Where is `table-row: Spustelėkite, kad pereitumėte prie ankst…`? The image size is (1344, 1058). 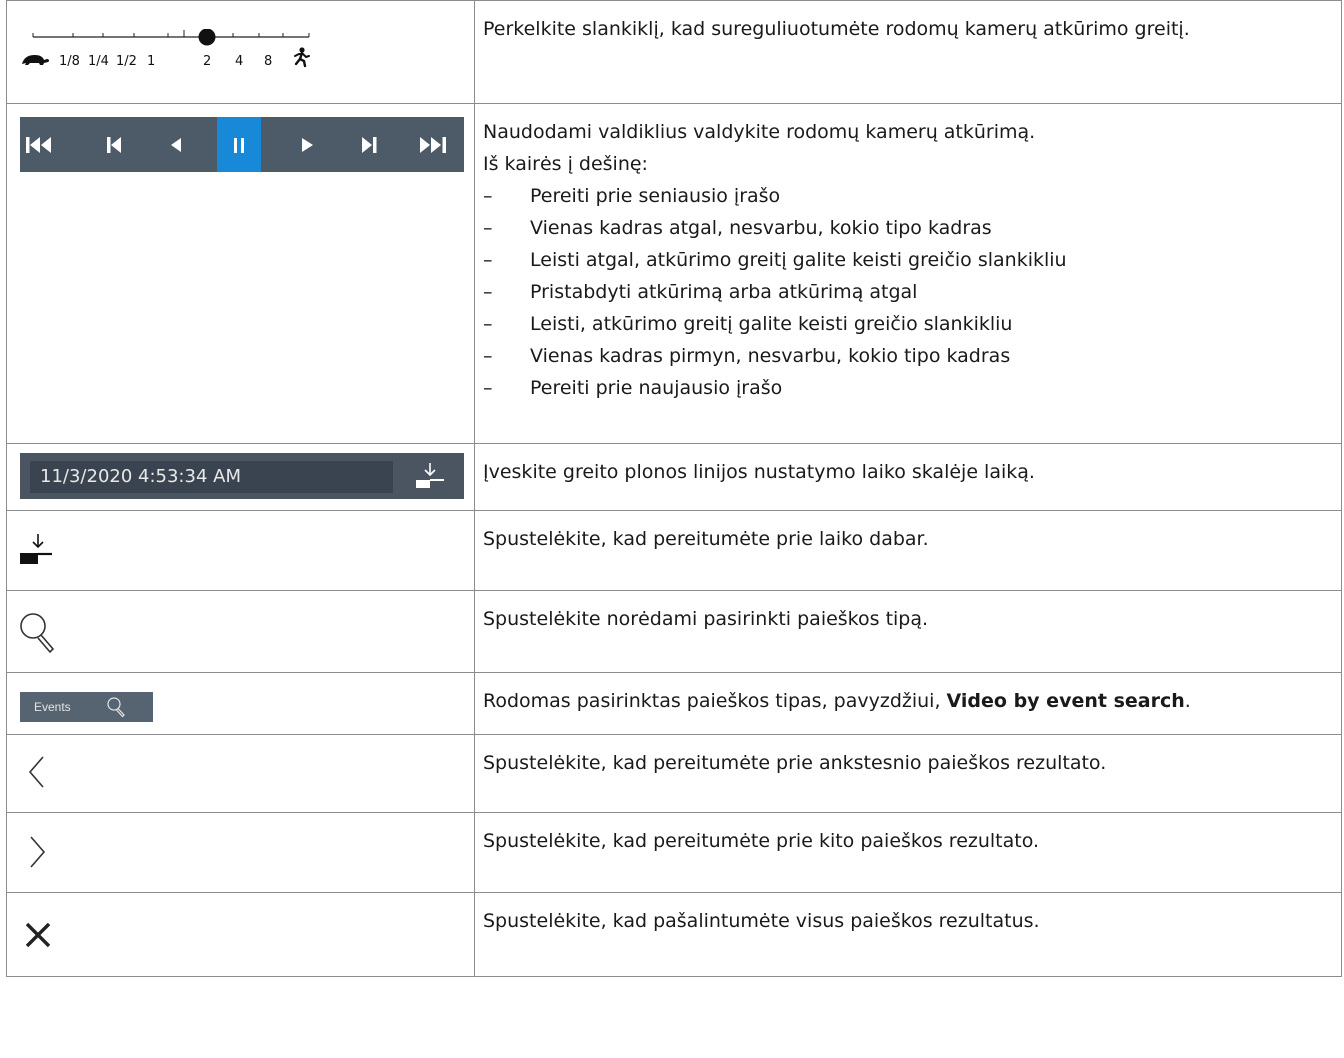 table-row: Spustelėkite, kad pereitumėte prie ankst… is located at coordinates (674, 773).